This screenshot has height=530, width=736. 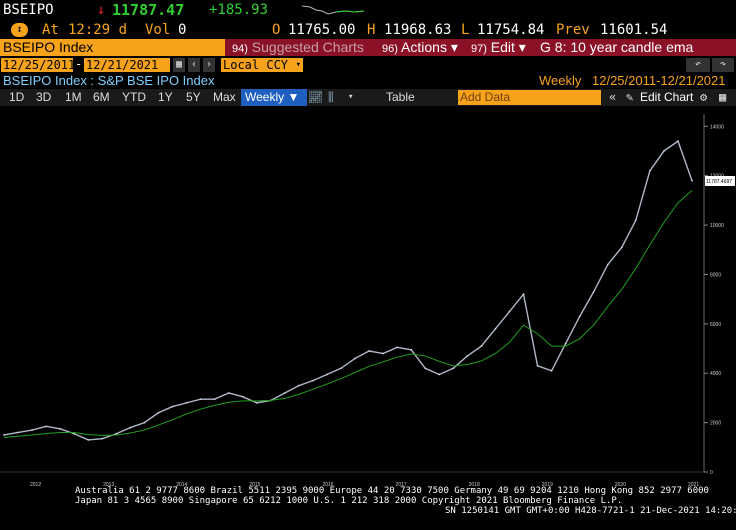 I want to click on settings-icon: ⚙, so click(x=703, y=97).